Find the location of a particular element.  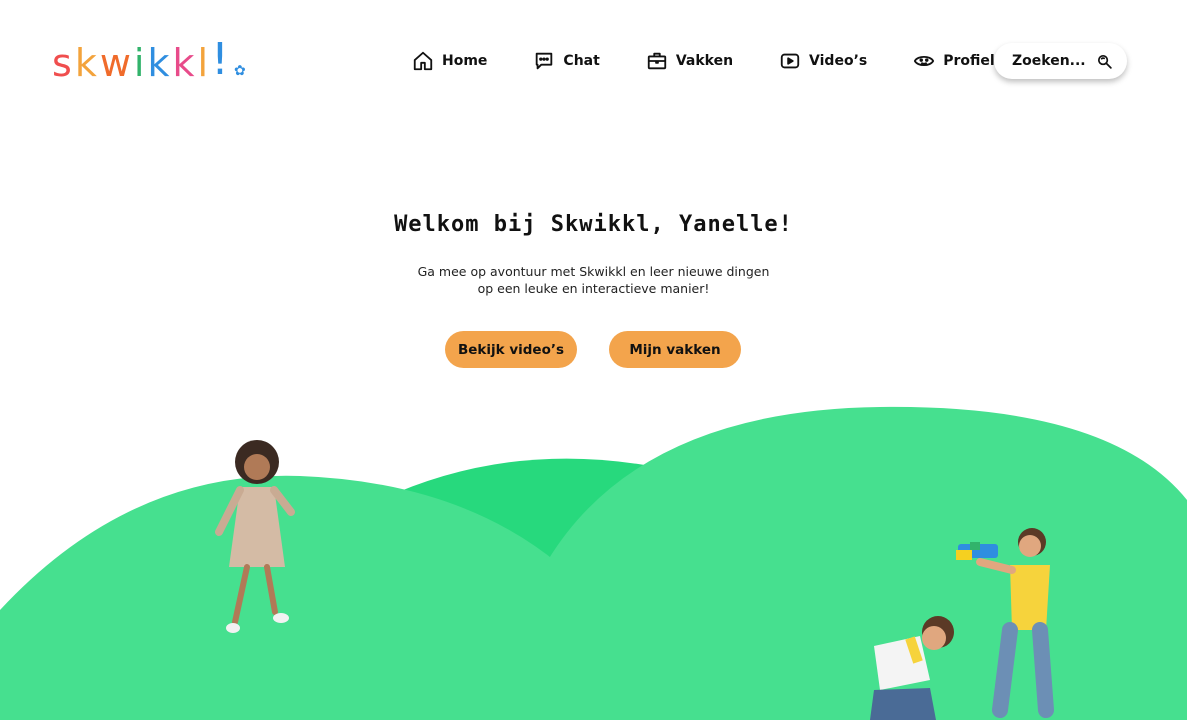

nav-item-profiel: Profiel is located at coordinates (954, 61).